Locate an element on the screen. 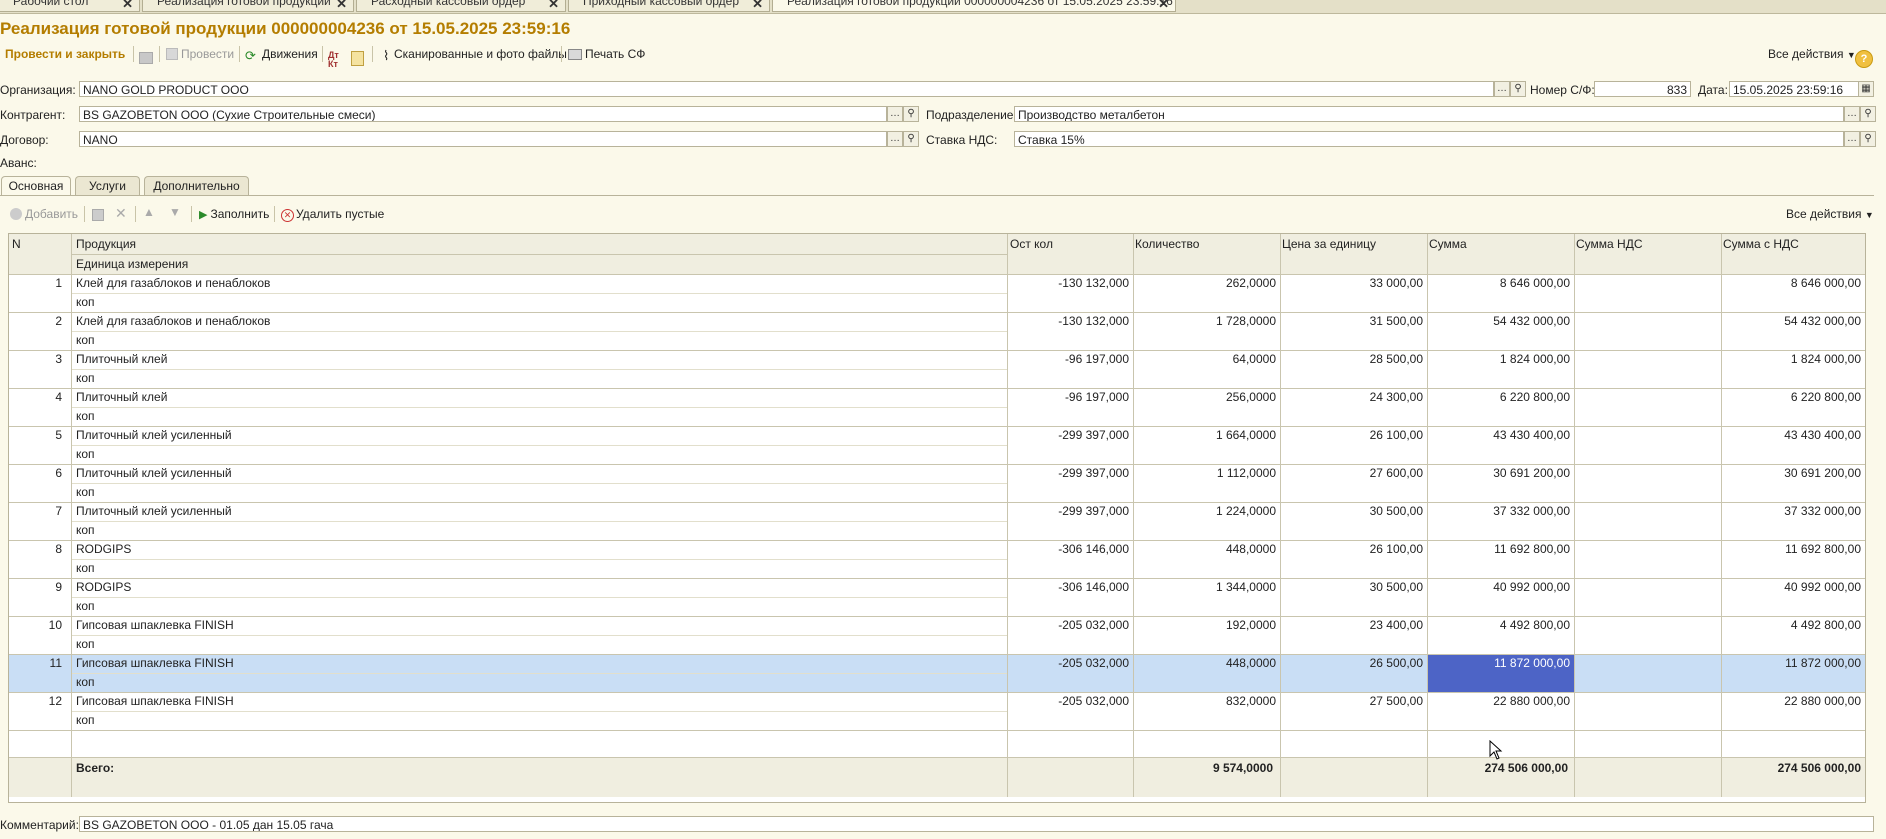 Image resolution: width=1886 pixels, height=839 pixels. row-total: 11 872 000,00 is located at coordinates (1793, 663).